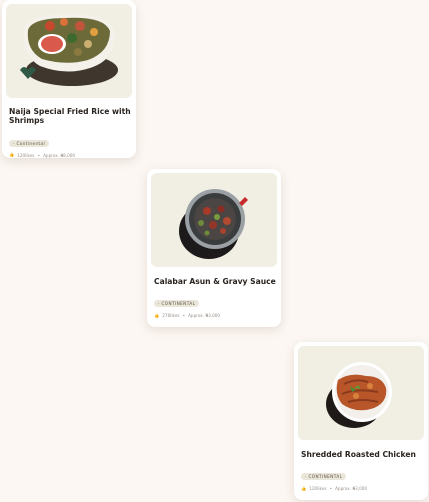  I want to click on dish-meta: 👍 278likes • Approx. ₦3,000, so click(215, 315).